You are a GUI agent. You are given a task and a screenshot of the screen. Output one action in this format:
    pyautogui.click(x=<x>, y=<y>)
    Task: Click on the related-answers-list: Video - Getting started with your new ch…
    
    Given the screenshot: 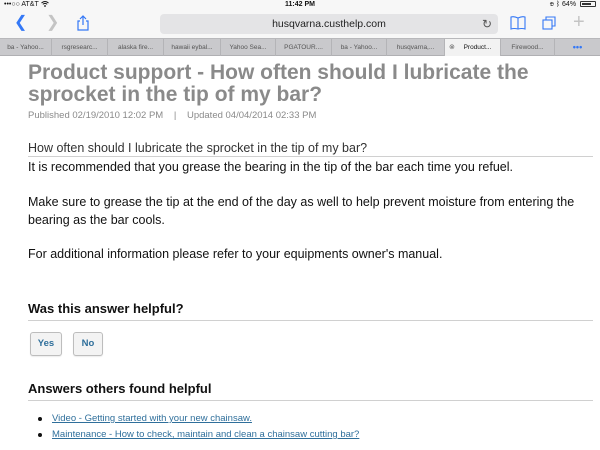 What is the action you would take?
    pyautogui.click(x=316, y=427)
    